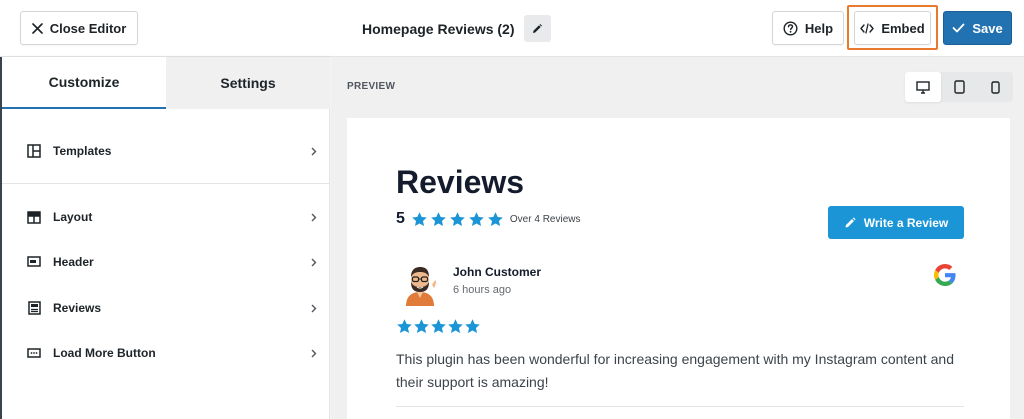 This screenshot has height=419, width=1024. I want to click on mobile-view-button, so click(995, 87).